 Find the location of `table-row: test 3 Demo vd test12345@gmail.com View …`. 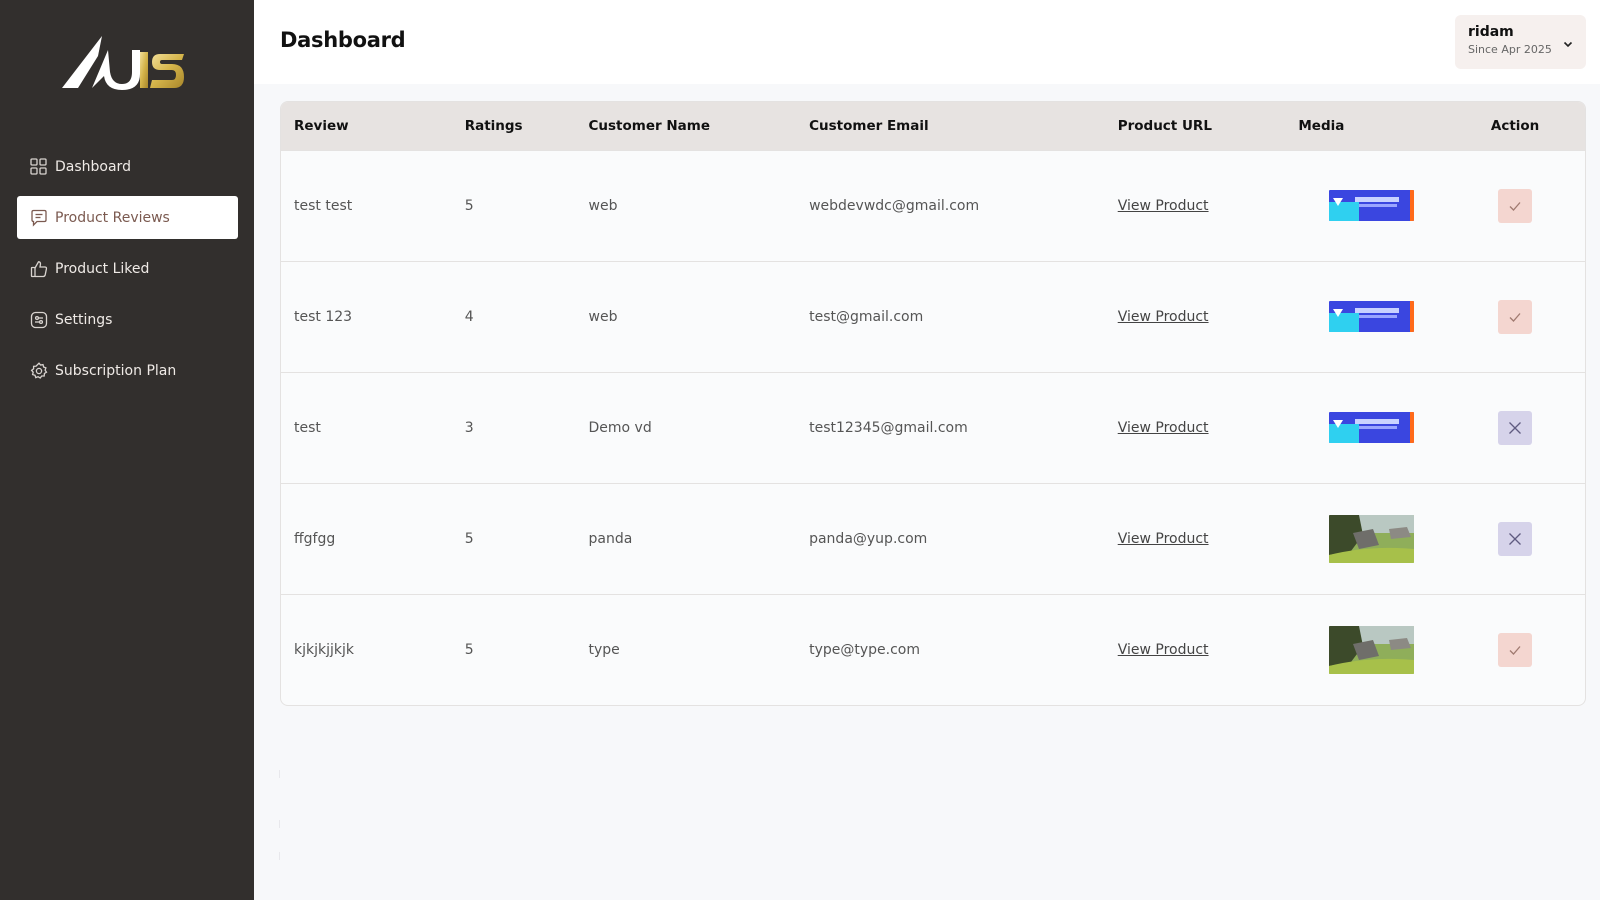

table-row: test 3 Demo vd test12345@gmail.com View … is located at coordinates (933, 427).